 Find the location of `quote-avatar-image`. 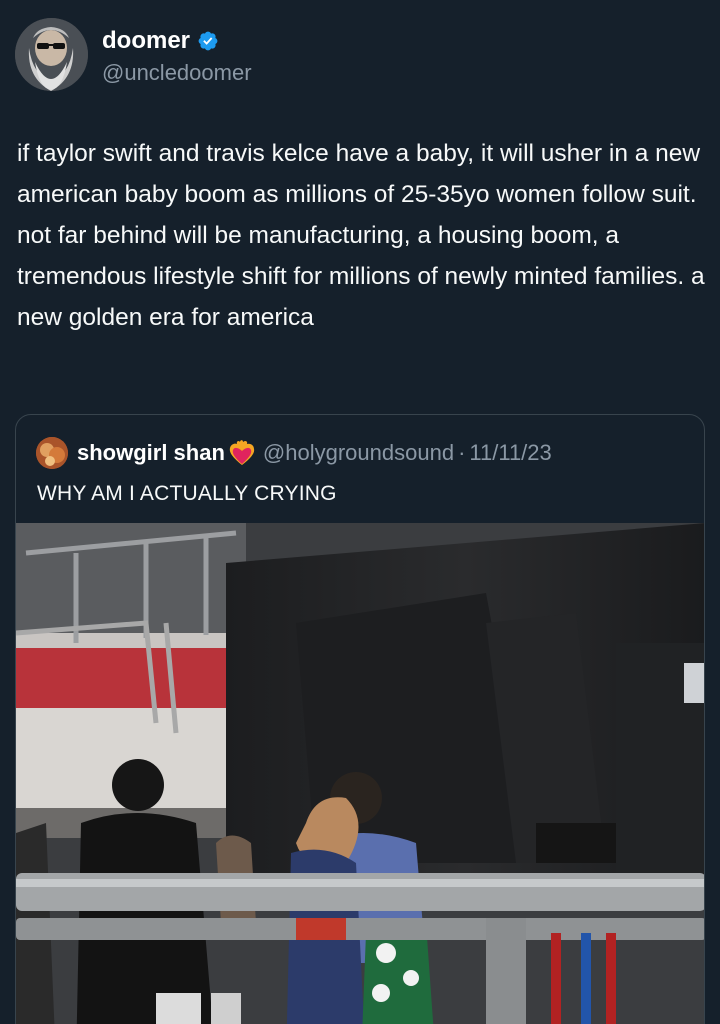

quote-avatar-image is located at coordinates (52, 453).